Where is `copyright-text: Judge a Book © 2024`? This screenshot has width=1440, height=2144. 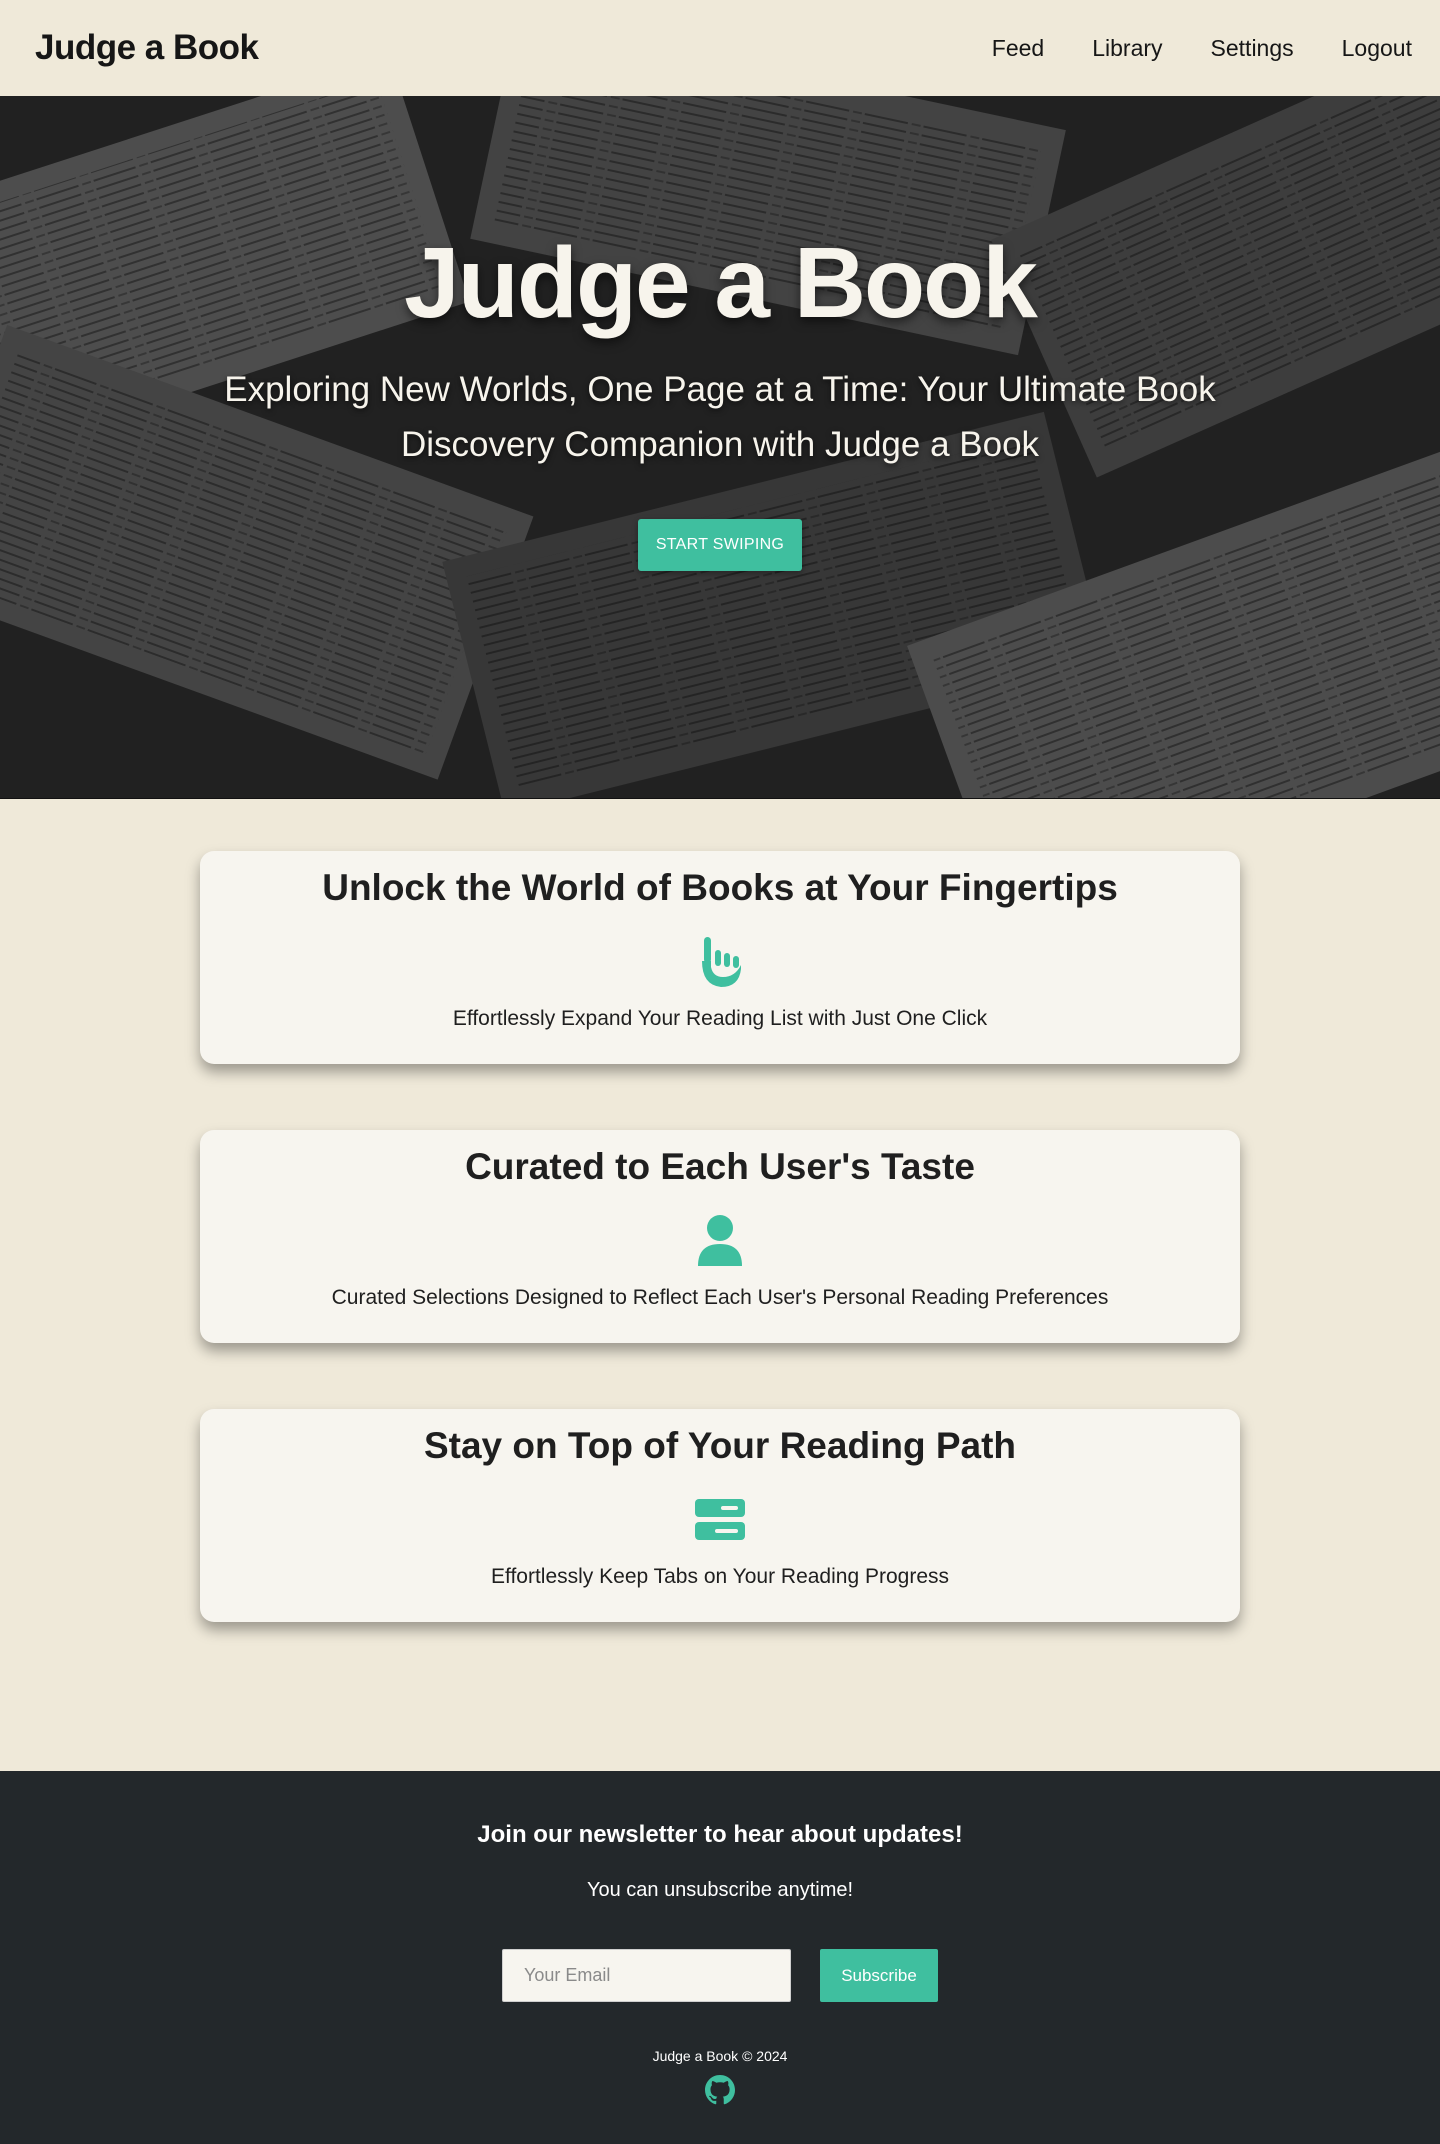 copyright-text: Judge a Book © 2024 is located at coordinates (720, 2056).